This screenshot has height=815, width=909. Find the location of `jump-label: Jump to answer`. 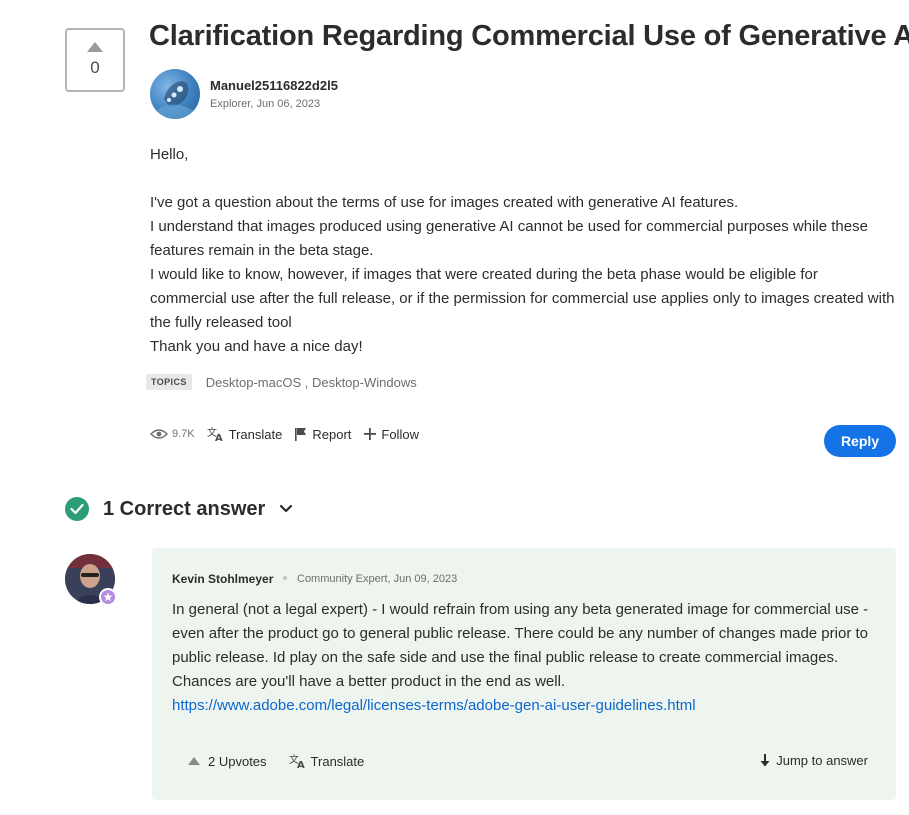

jump-label: Jump to answer is located at coordinates (822, 760).